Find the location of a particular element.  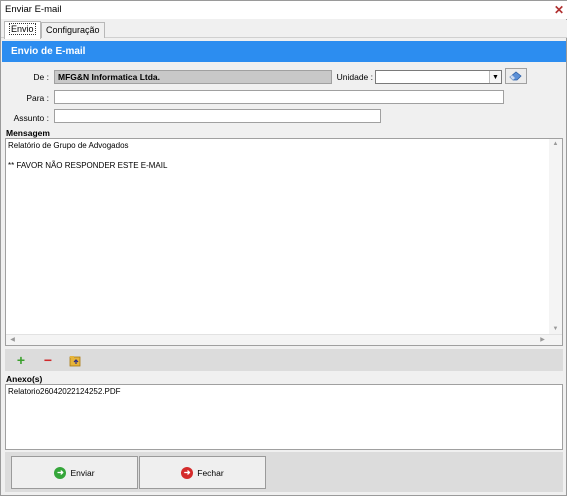

tab-configuracao-label: Configuração is located at coordinates (73, 30).